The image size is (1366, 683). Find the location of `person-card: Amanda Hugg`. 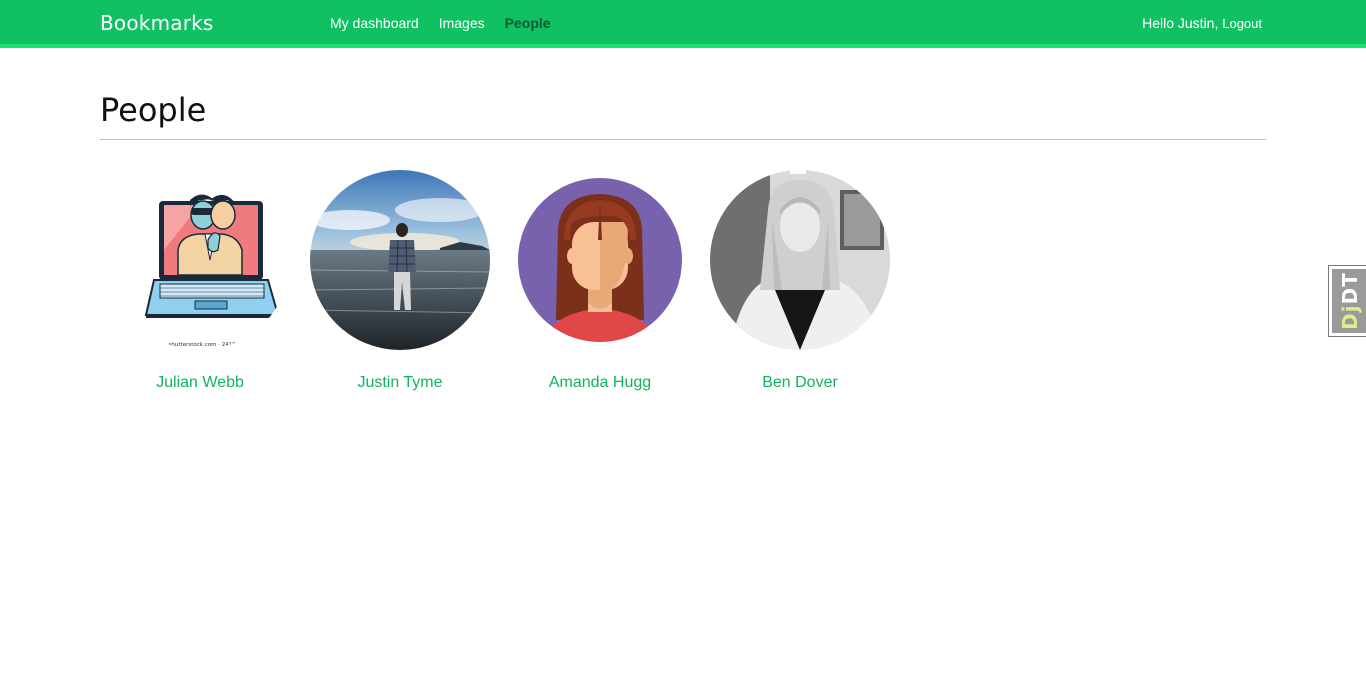

person-card: Amanda Hugg is located at coordinates (600, 281).